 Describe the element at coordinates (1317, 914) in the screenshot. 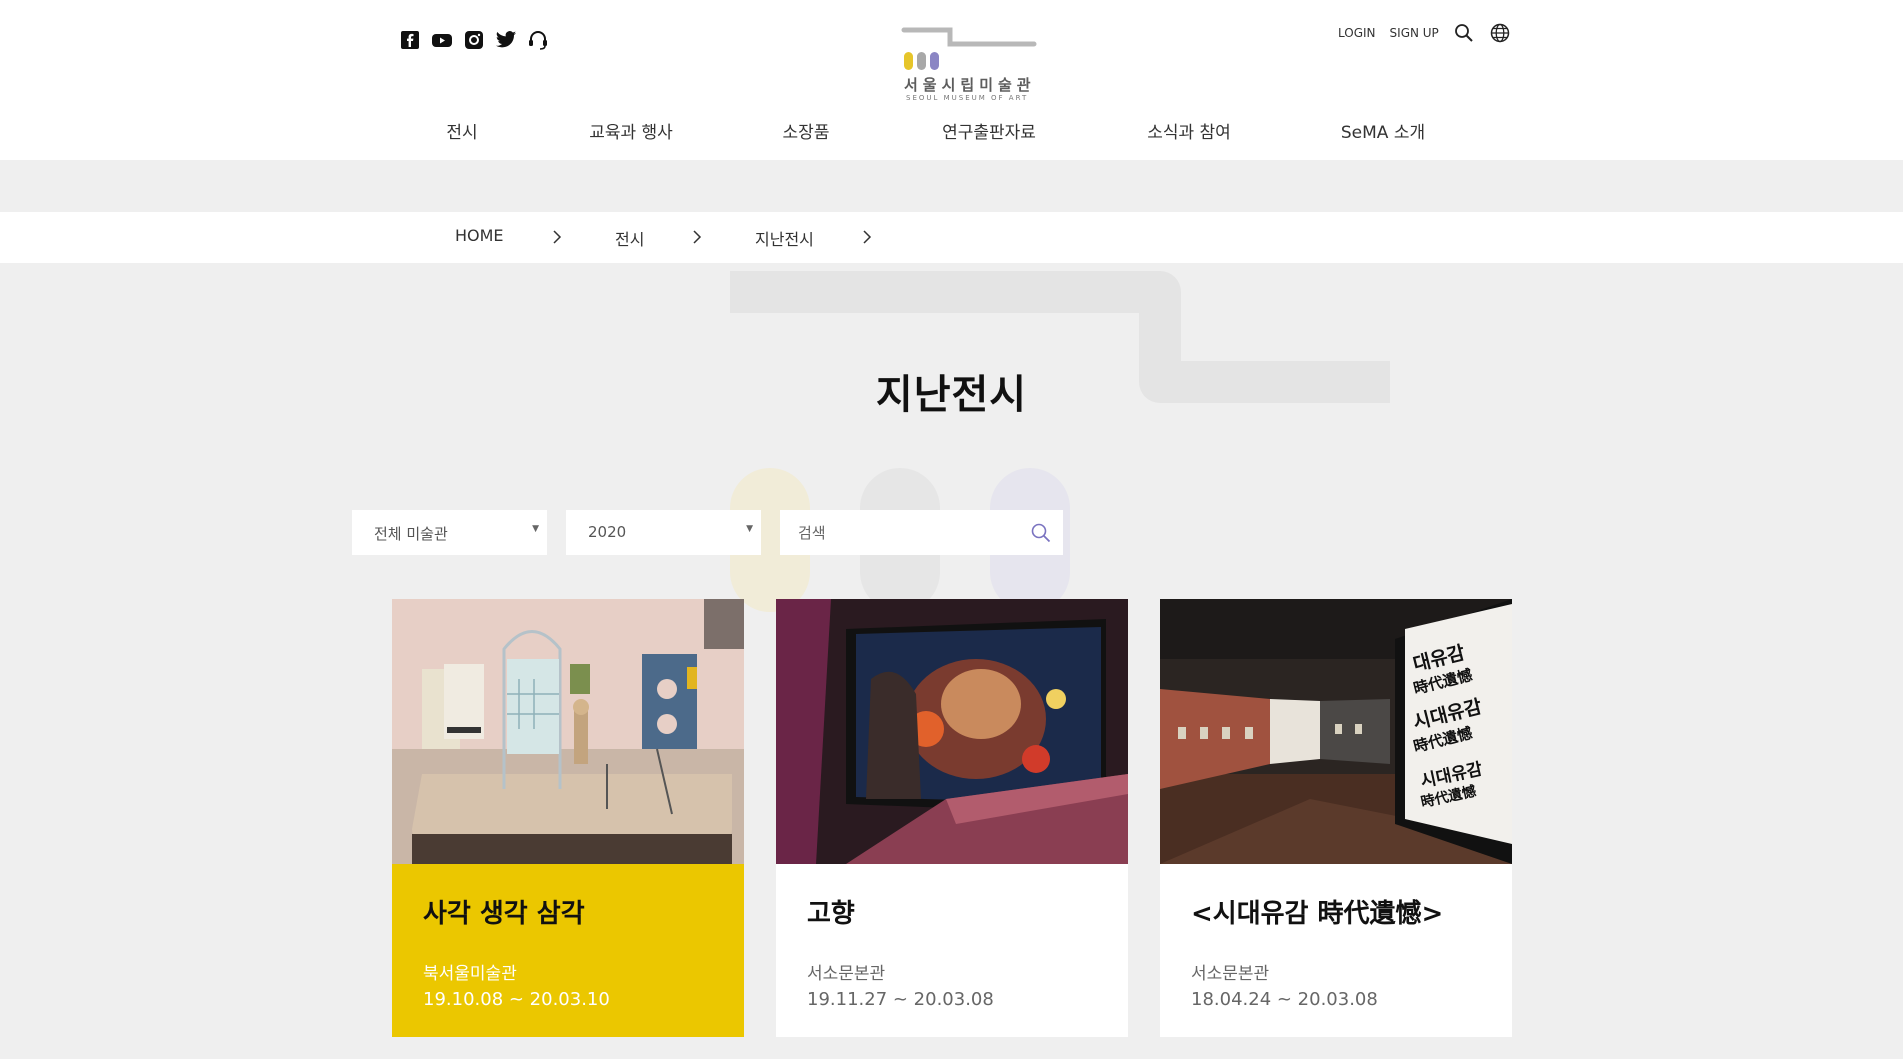

I see `exhibition-title: <시대유감 時代遺憾>` at that location.